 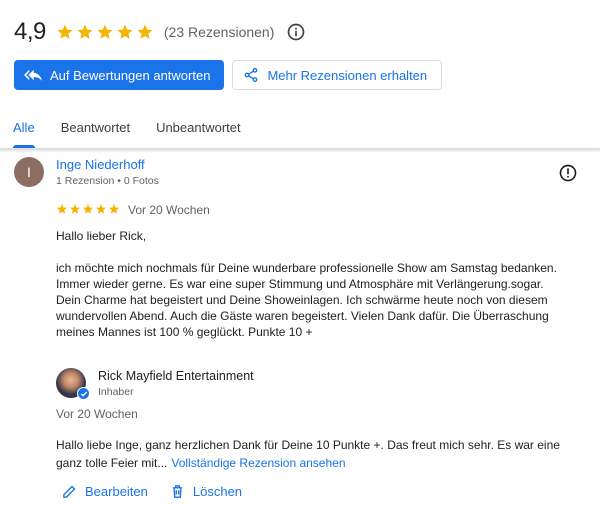 What do you see at coordinates (33, 75) in the screenshot?
I see `reply-all-icon` at bounding box center [33, 75].